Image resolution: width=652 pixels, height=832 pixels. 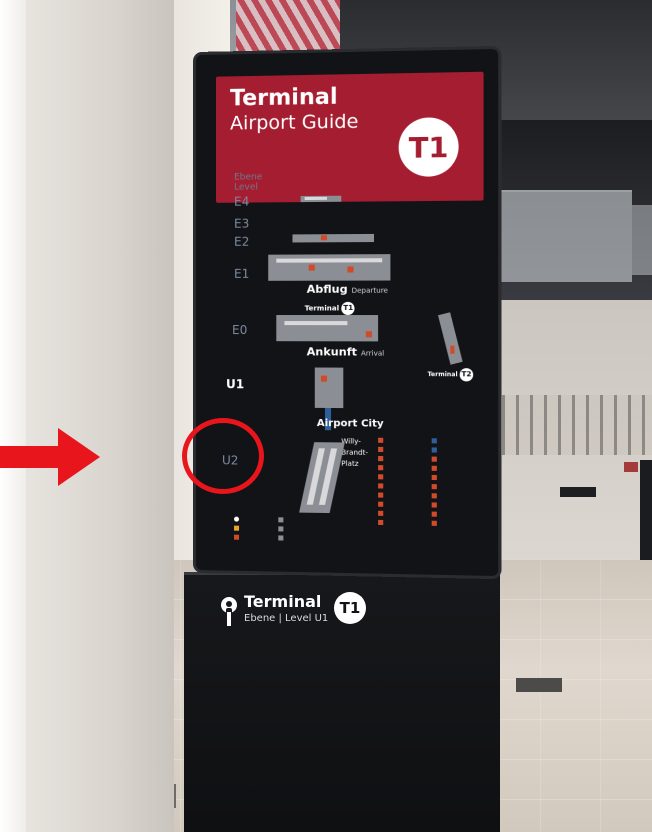 I want to click on floor-vent, so click(x=539, y=685).